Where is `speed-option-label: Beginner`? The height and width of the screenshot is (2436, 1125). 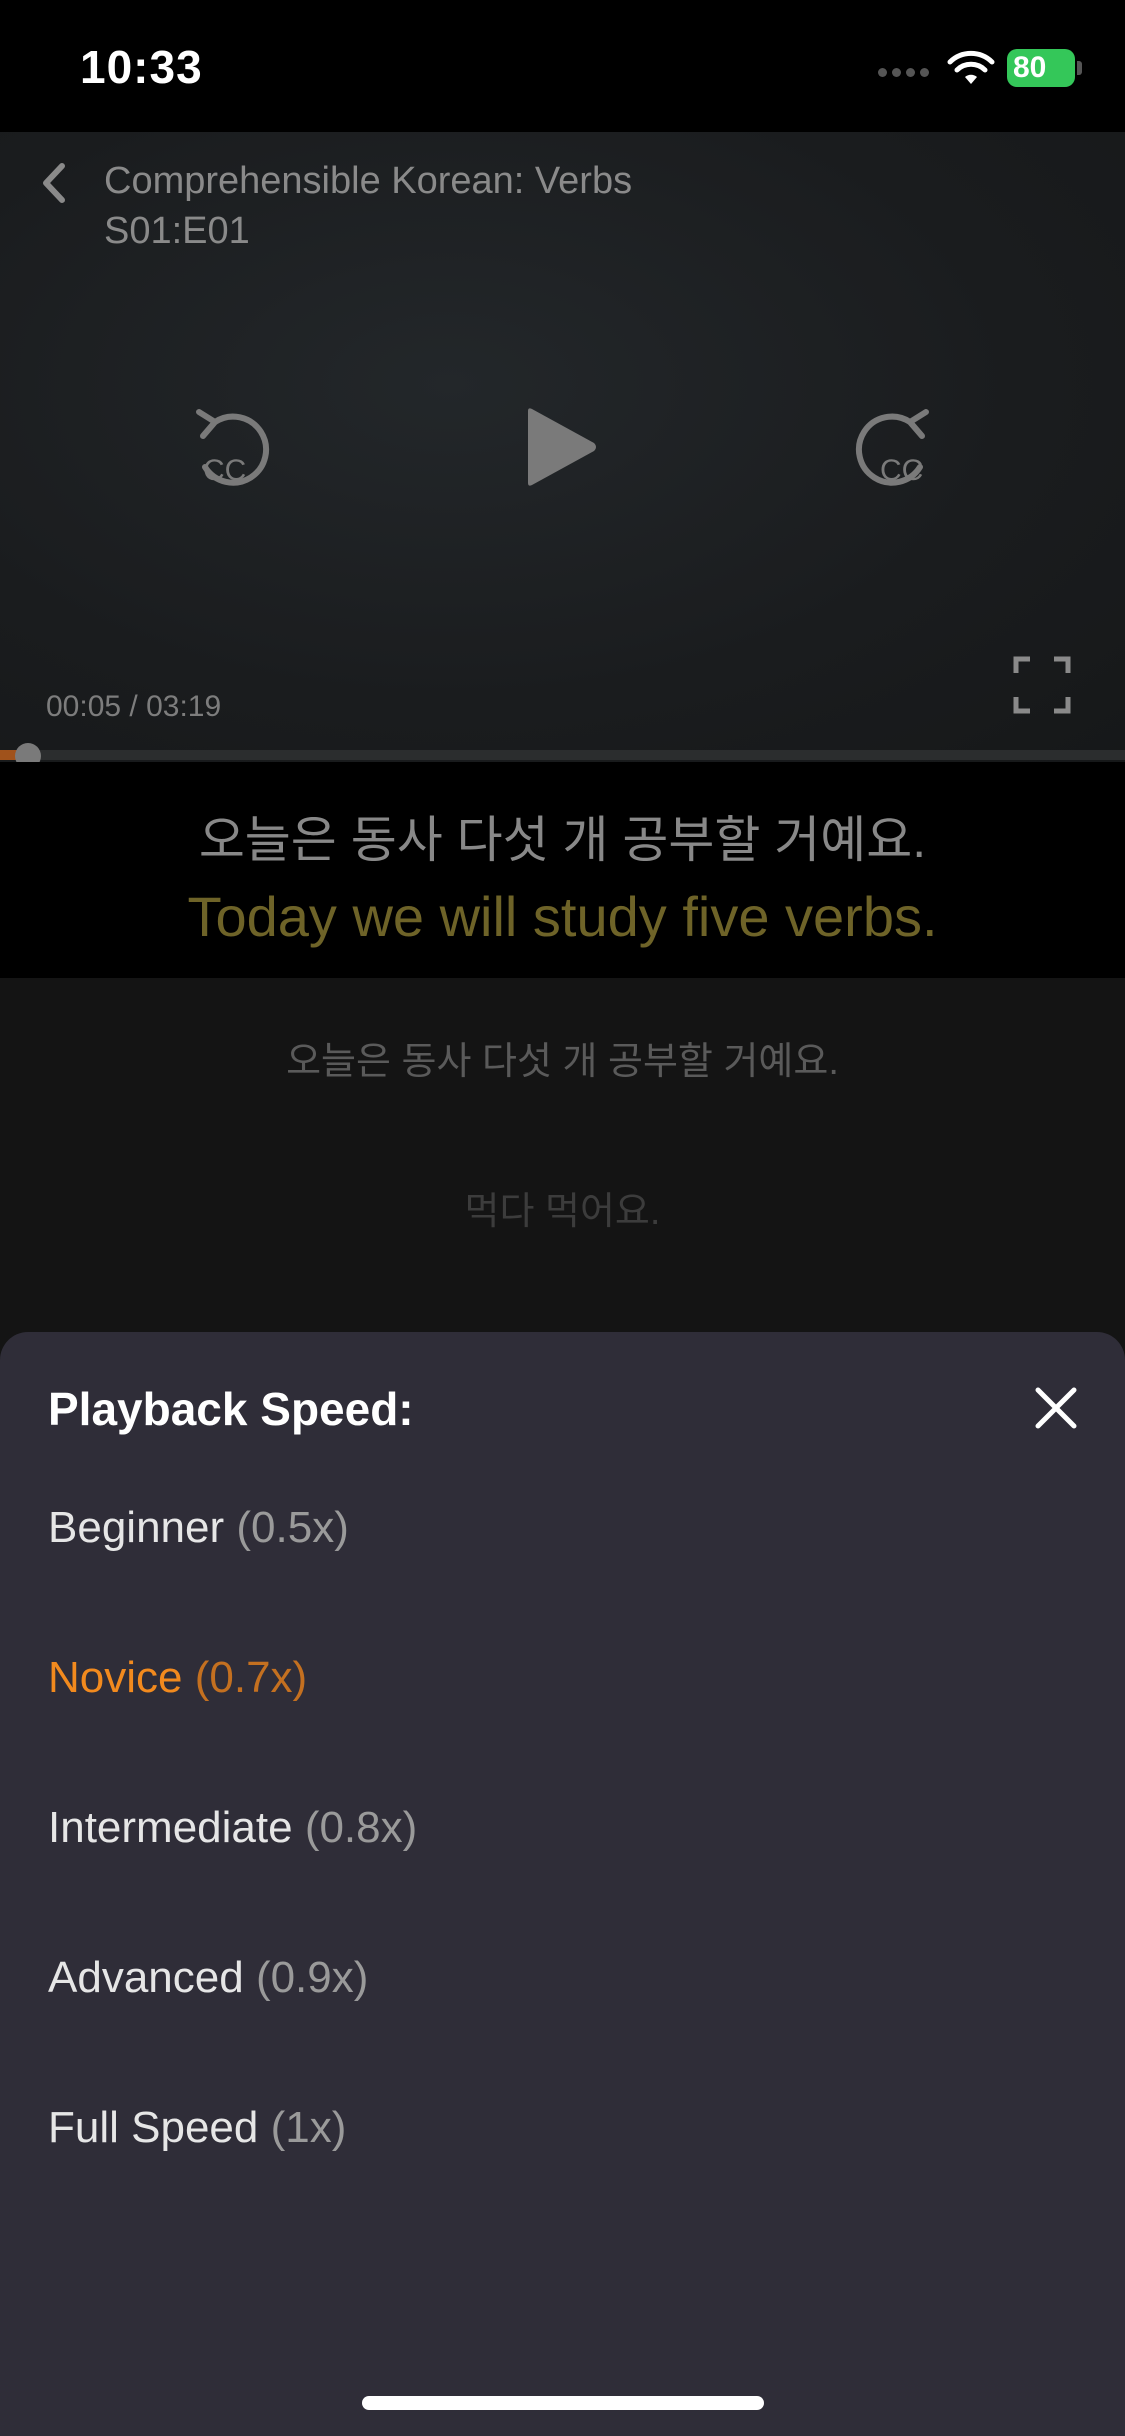 speed-option-label: Beginner is located at coordinates (136, 1527).